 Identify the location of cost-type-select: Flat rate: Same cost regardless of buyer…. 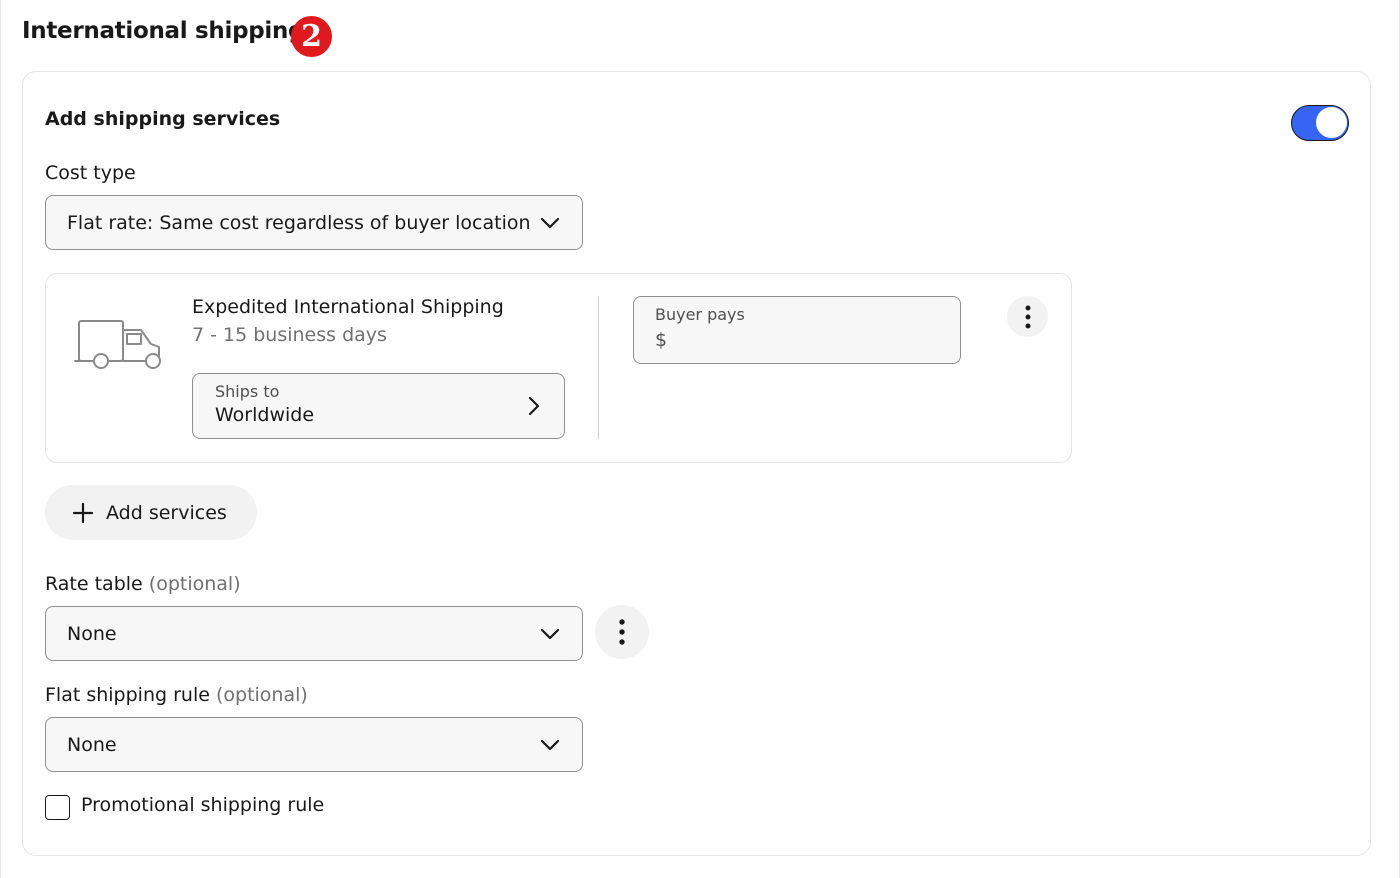
(314, 222).